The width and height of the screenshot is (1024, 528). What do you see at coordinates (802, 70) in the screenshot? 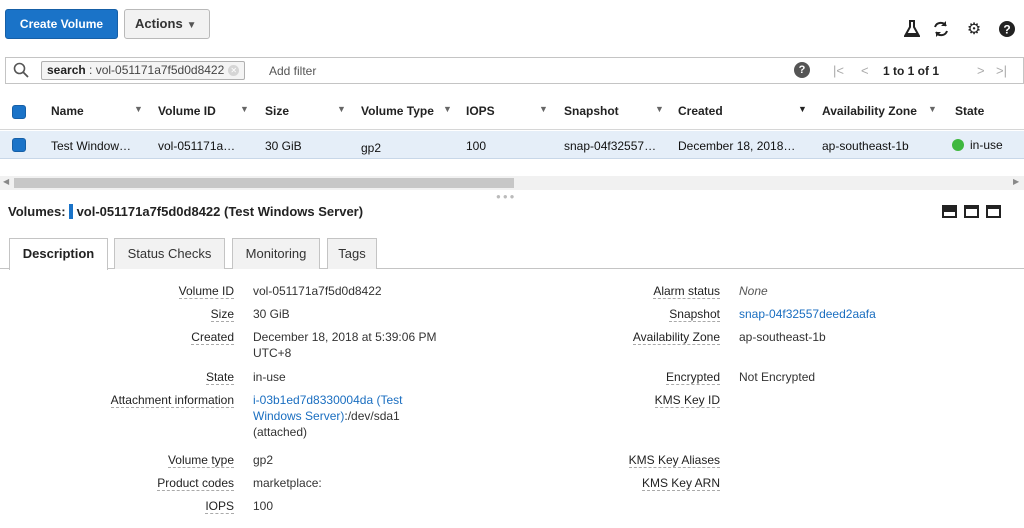
I see `filter-help-icon: ?` at bounding box center [802, 70].